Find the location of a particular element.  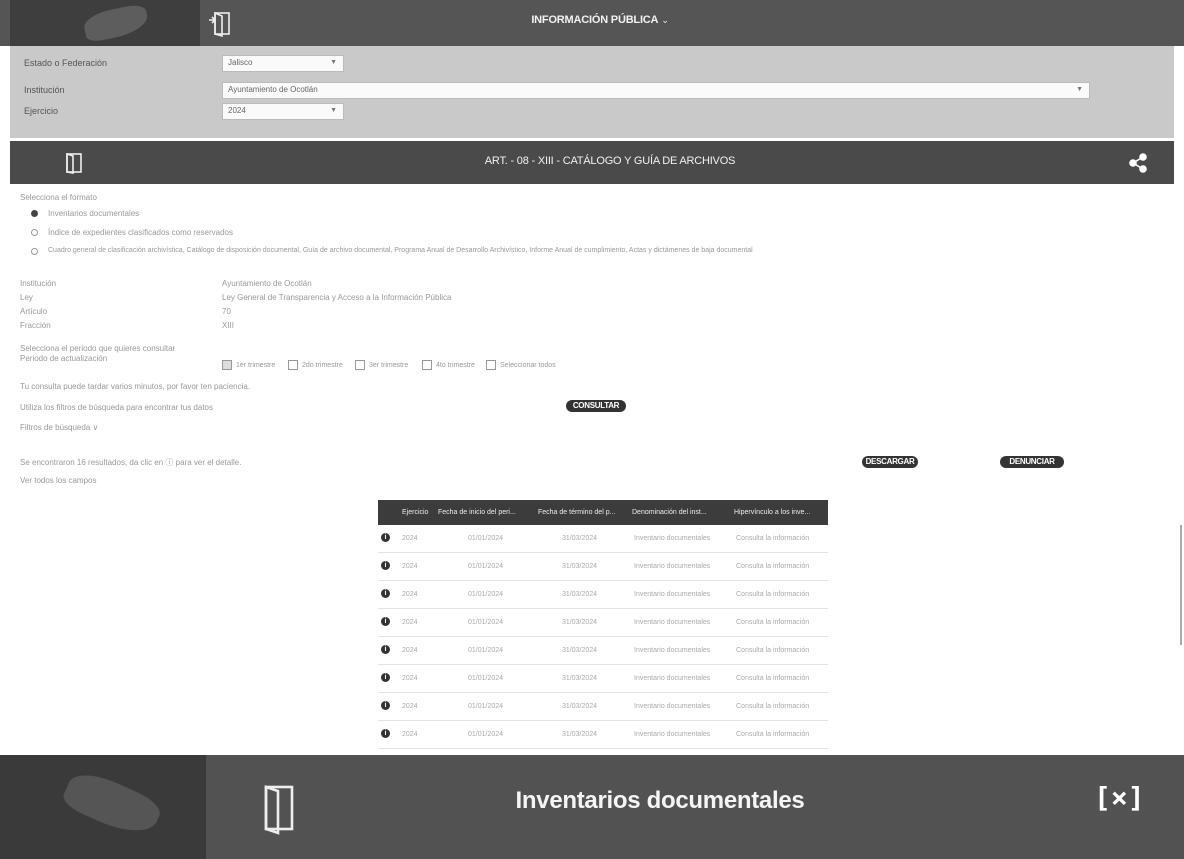

public-info-label: INFORMACIÓN PÚBLICA is located at coordinates (595, 20).